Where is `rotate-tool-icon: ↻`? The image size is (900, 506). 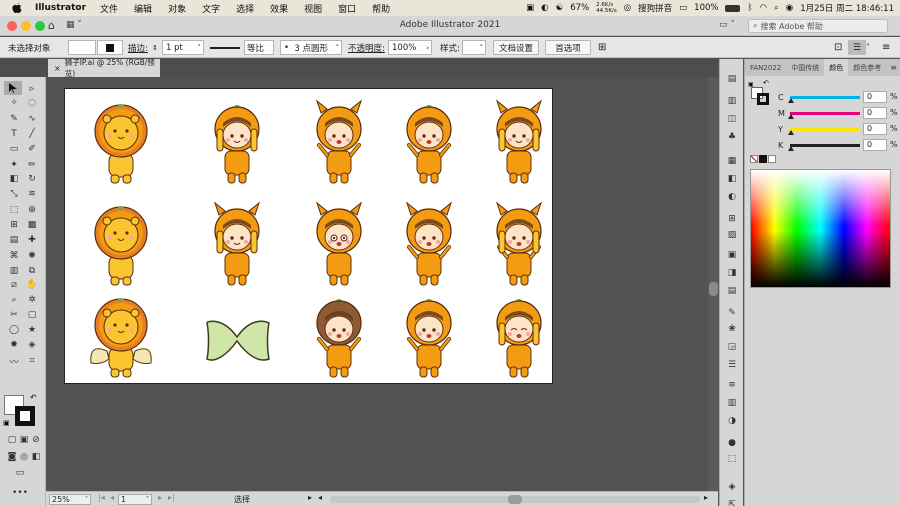
rotate-tool-icon: ↻ is located at coordinates (32, 179).